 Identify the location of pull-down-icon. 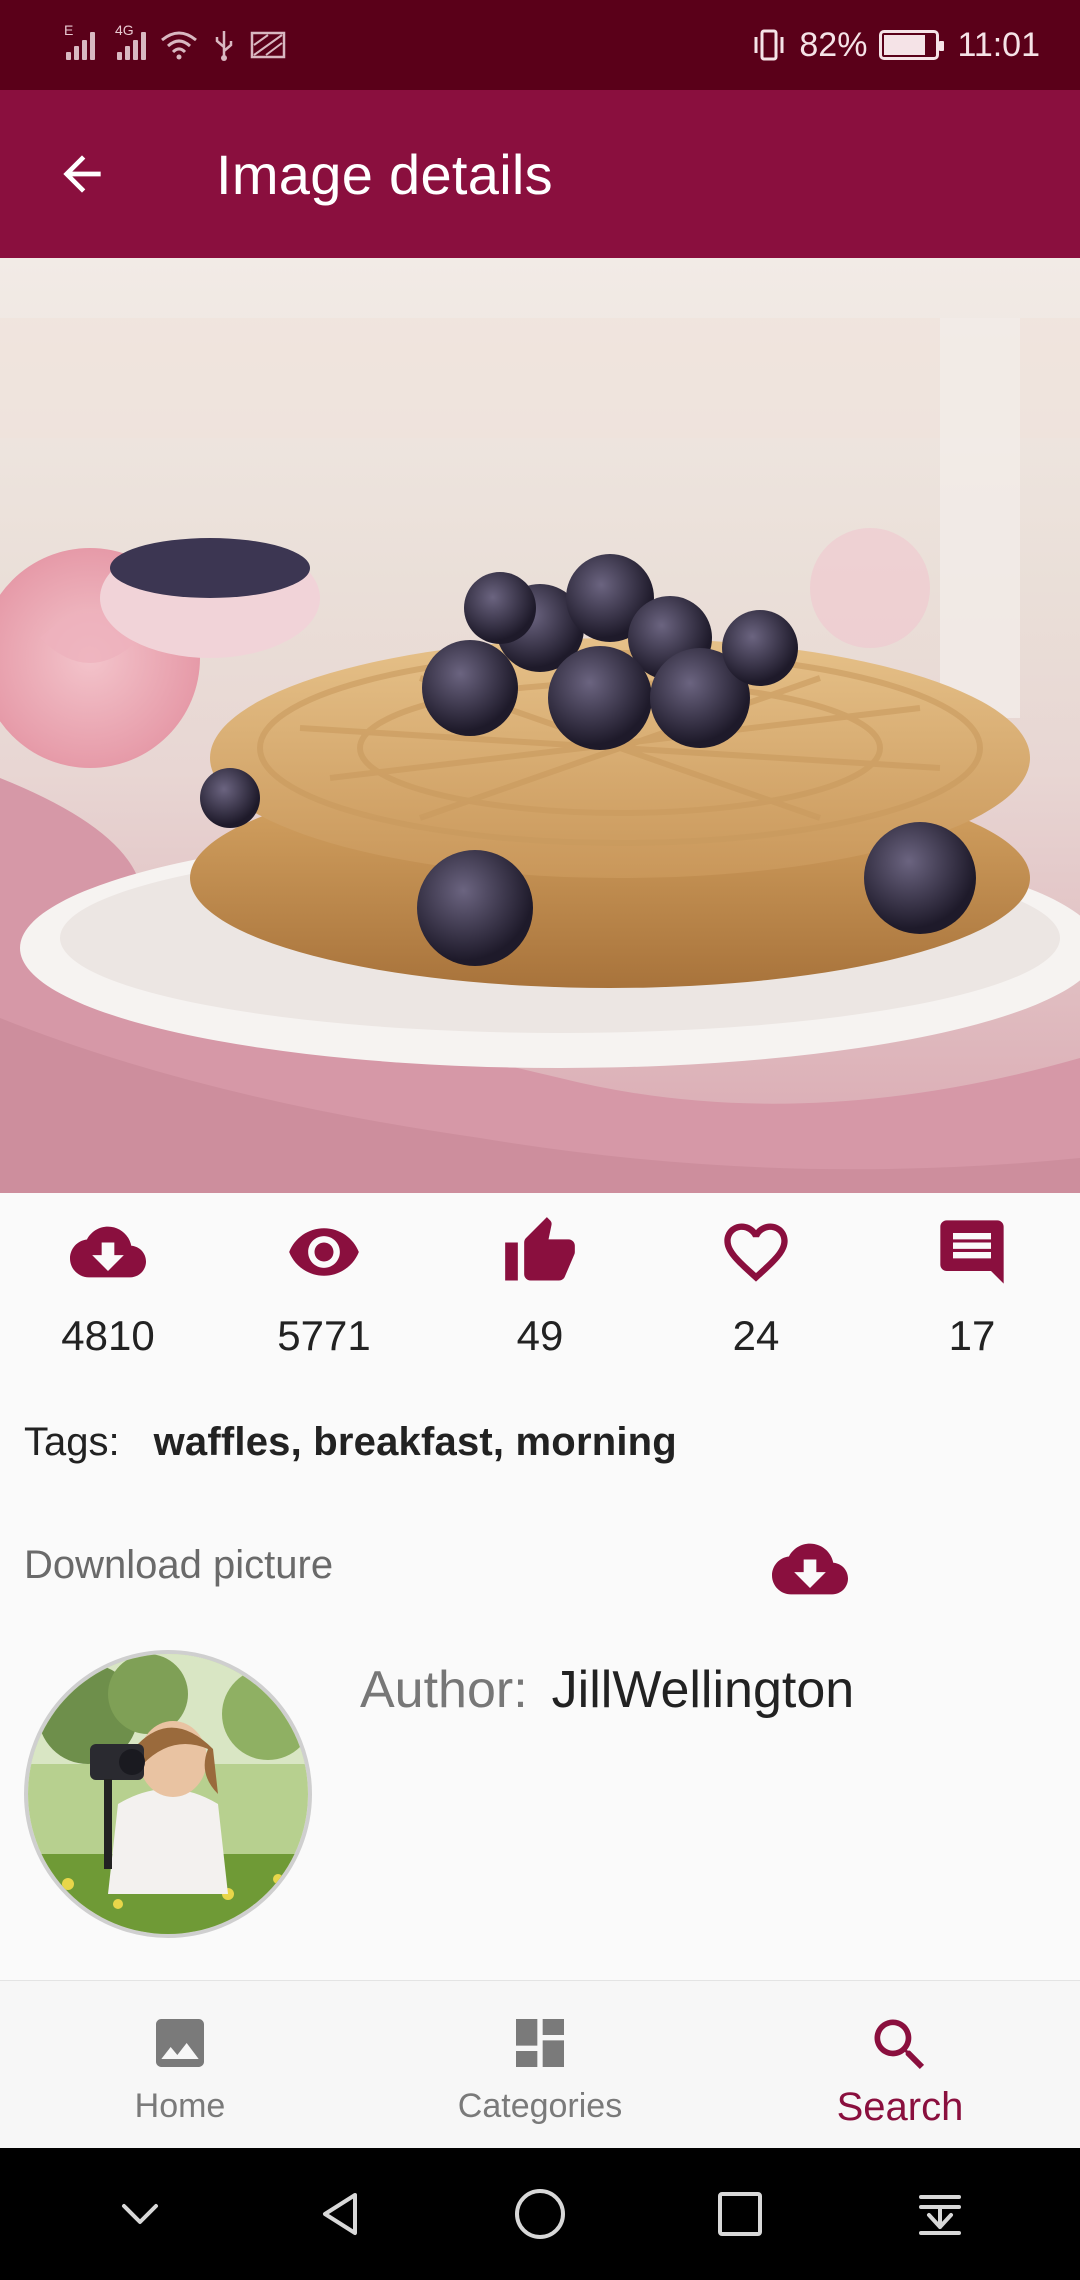
(940, 2215).